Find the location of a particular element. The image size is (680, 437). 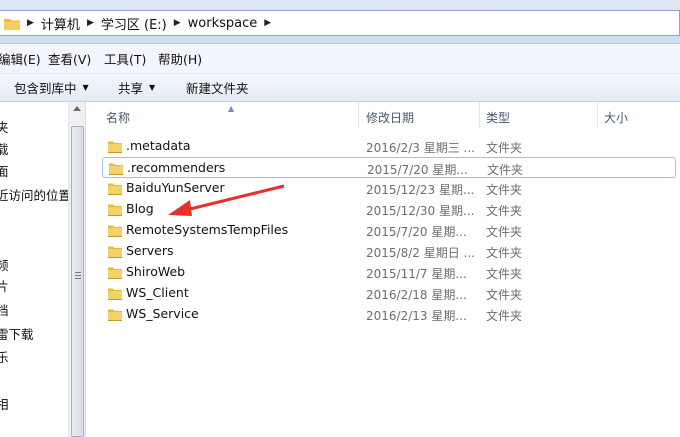

nav-item: 面 is located at coordinates (4, 170).